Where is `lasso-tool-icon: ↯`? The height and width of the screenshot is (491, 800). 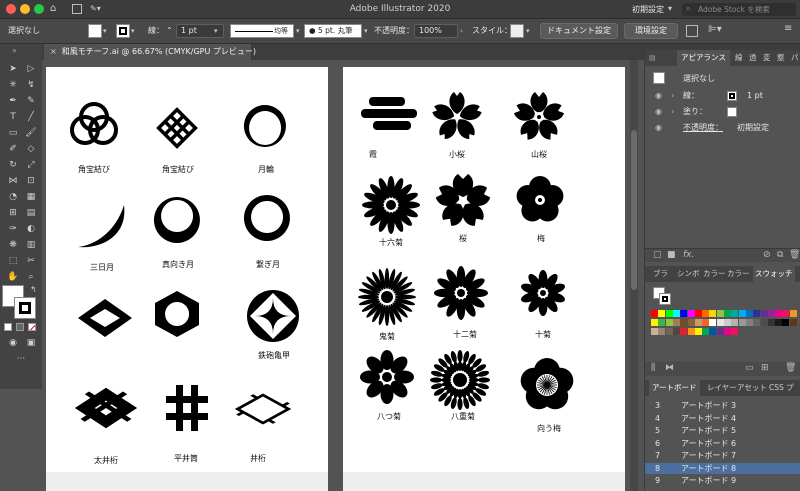 lasso-tool-icon: ↯ is located at coordinates (31, 85).